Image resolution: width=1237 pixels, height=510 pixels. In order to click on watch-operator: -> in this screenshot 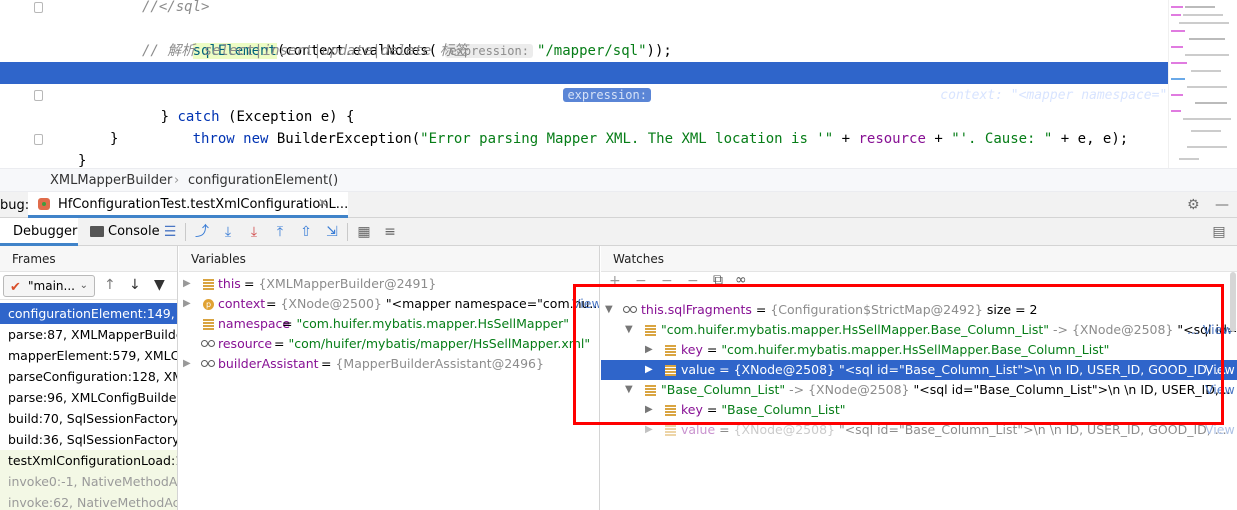, I will do `click(797, 389)`.